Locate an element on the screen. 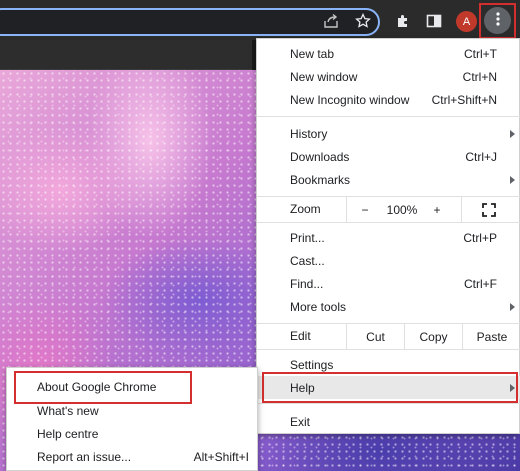  submenu-item-report-an-issue: Report an issue... Alt+Shift+I is located at coordinates (133, 456).